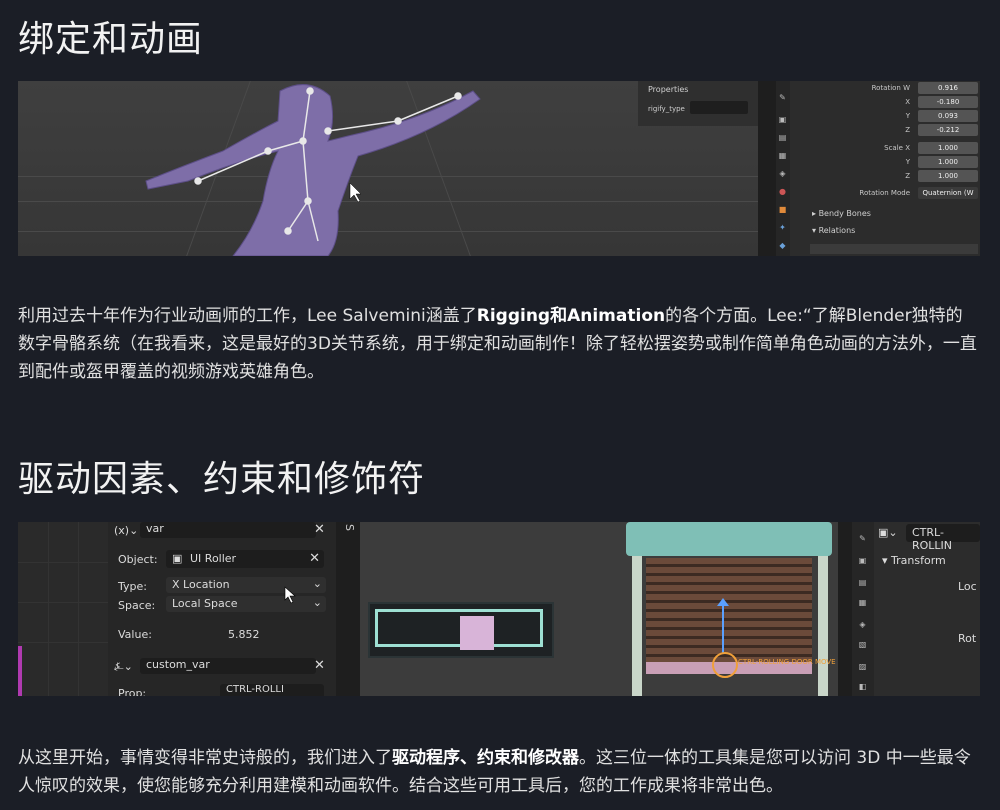 This screenshot has width=1000, height=810. Describe the element at coordinates (246, 604) in the screenshot. I see `space-dropdown: Local Space ⌄` at that location.